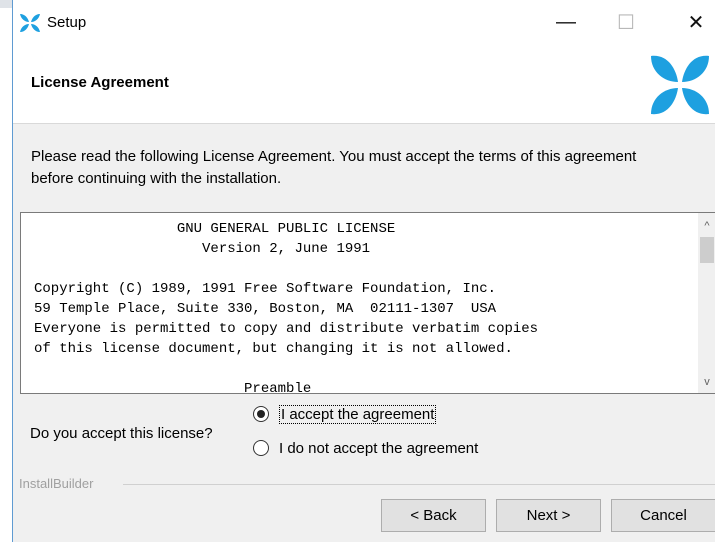  I want to click on title-bar: Setup — ☐ ✕, so click(364, 24).